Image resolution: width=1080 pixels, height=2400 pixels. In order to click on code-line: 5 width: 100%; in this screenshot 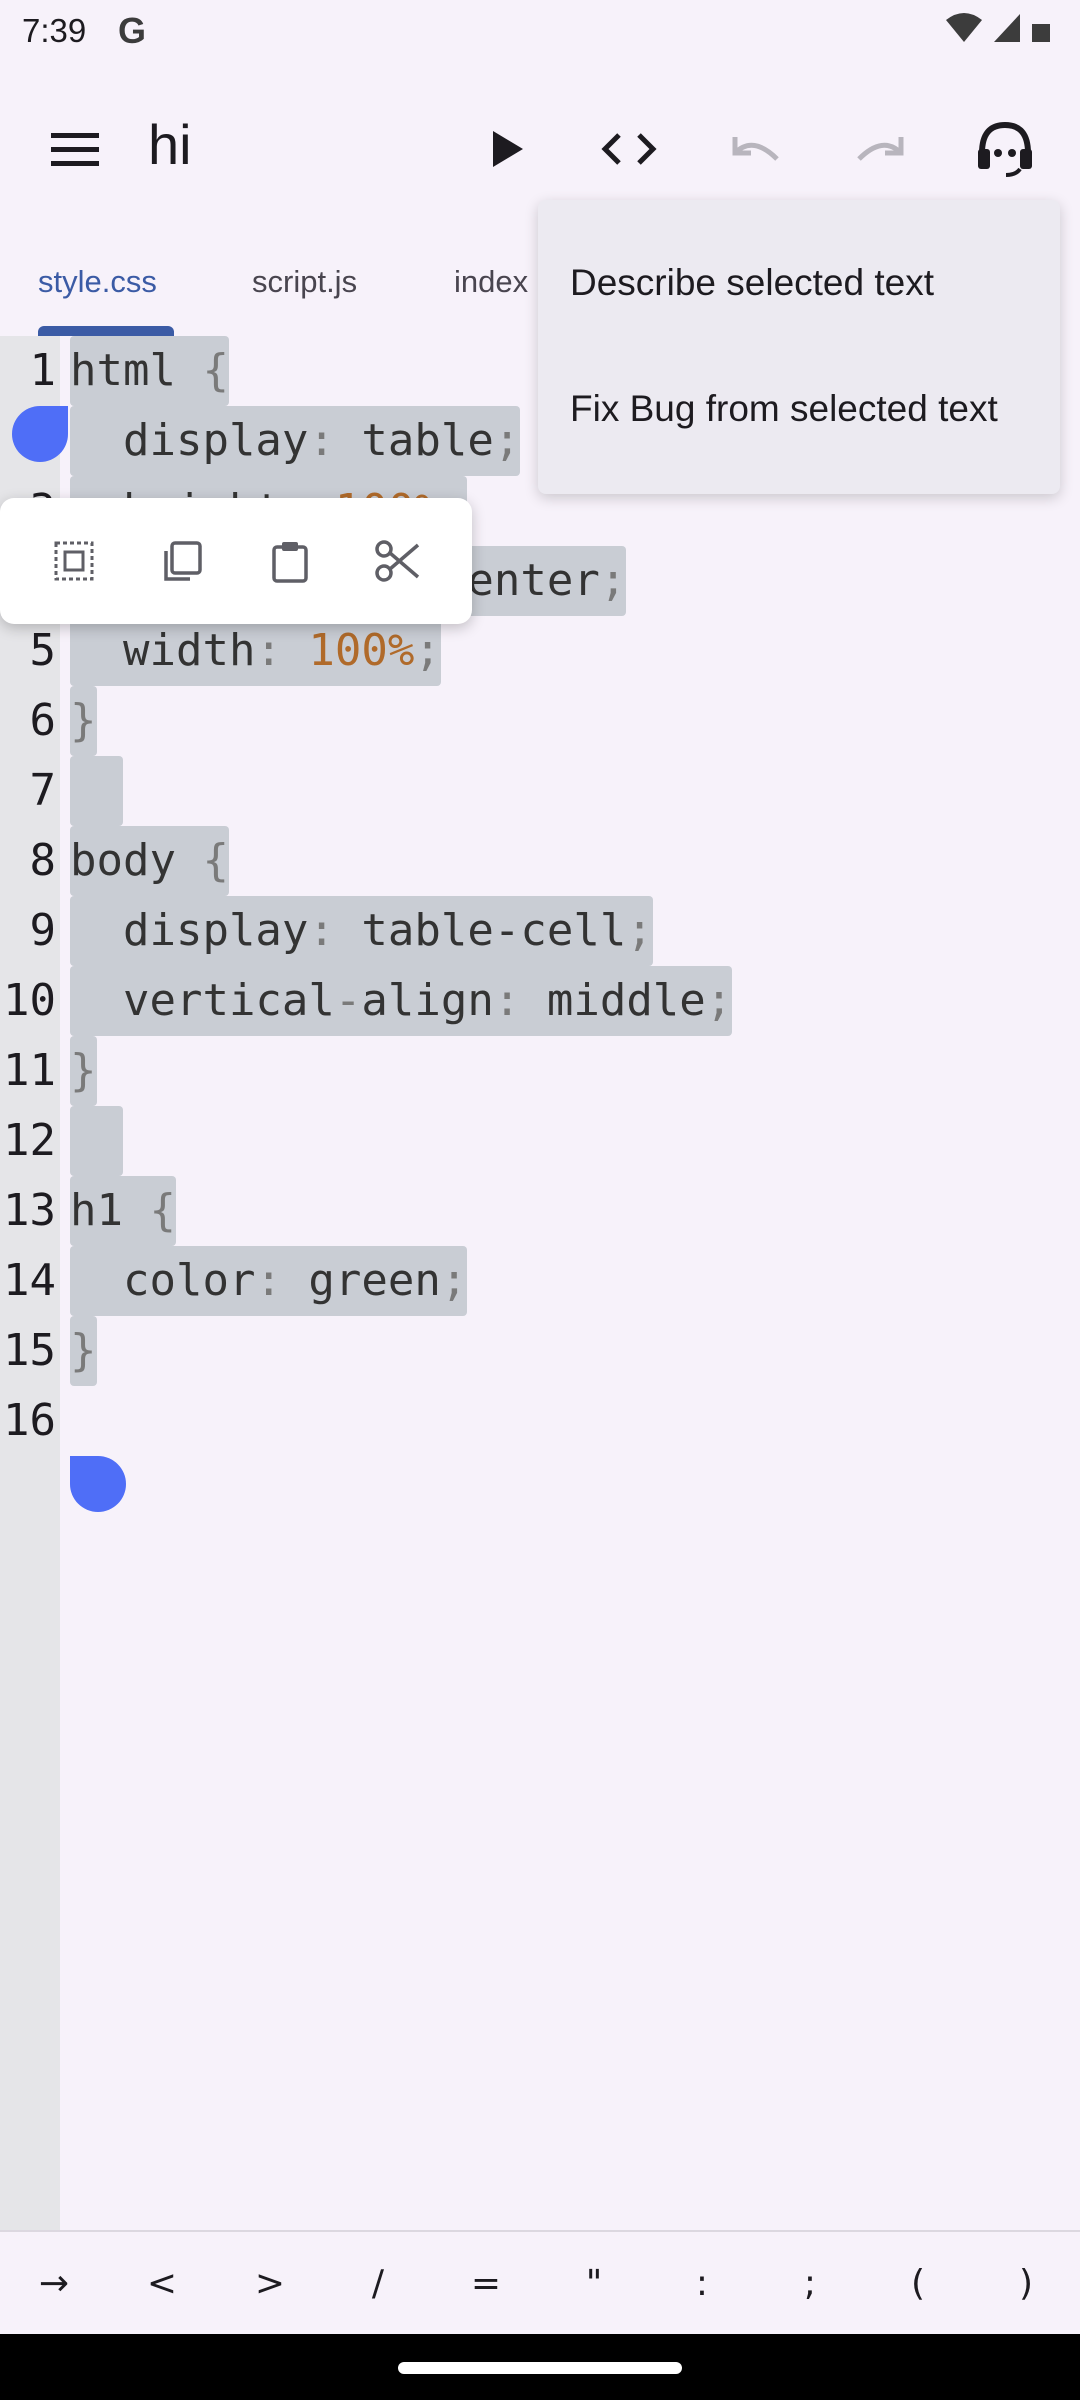, I will do `click(540, 651)`.